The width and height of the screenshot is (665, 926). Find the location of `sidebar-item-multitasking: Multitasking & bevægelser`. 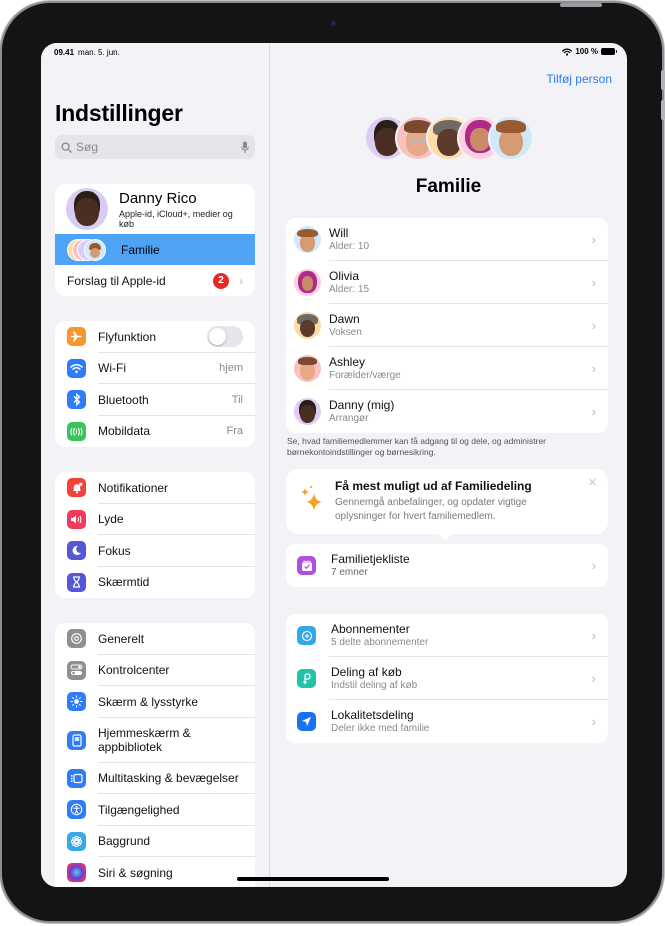

sidebar-item-multitasking: Multitasking & bevægelser is located at coordinates (155, 779).